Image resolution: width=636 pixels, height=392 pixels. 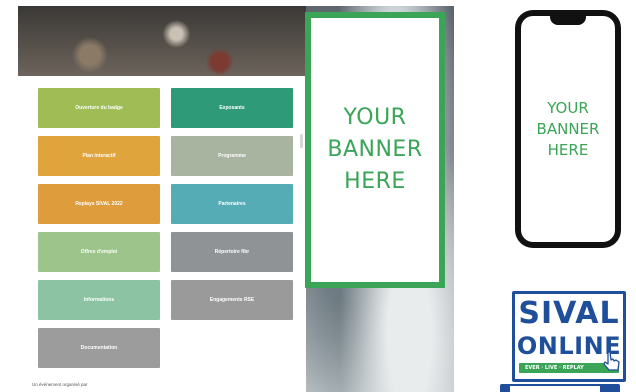 I want to click on tile-offres-emploi: Offres d'emploi, so click(x=99, y=252).